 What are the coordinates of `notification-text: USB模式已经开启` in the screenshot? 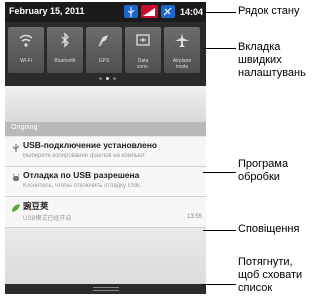 It's located at (47, 219).